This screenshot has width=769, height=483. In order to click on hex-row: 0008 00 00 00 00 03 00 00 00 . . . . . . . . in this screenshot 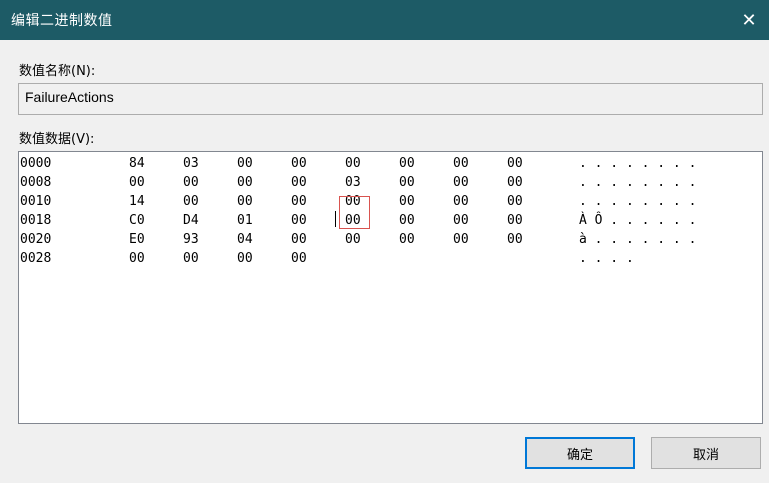, I will do `click(390, 184)`.